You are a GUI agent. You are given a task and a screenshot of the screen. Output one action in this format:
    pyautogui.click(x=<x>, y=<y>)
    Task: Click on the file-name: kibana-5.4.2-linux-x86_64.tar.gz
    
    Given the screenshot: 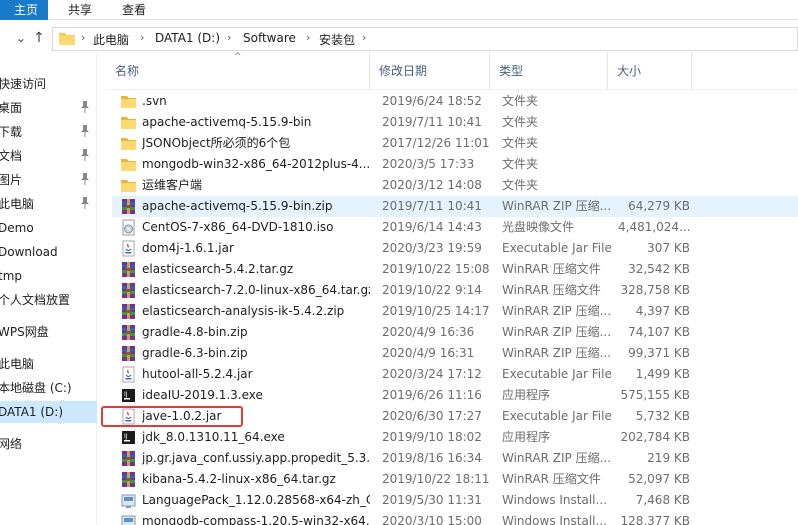 What is the action you would take?
    pyautogui.click(x=239, y=479)
    